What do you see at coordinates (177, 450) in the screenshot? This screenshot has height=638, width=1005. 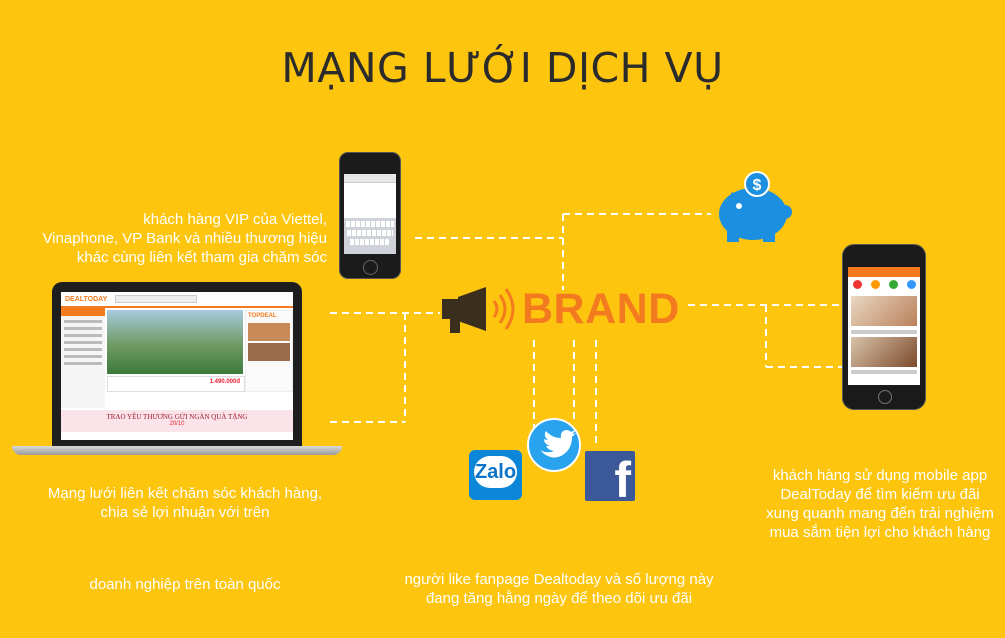 I see `laptop-base` at bounding box center [177, 450].